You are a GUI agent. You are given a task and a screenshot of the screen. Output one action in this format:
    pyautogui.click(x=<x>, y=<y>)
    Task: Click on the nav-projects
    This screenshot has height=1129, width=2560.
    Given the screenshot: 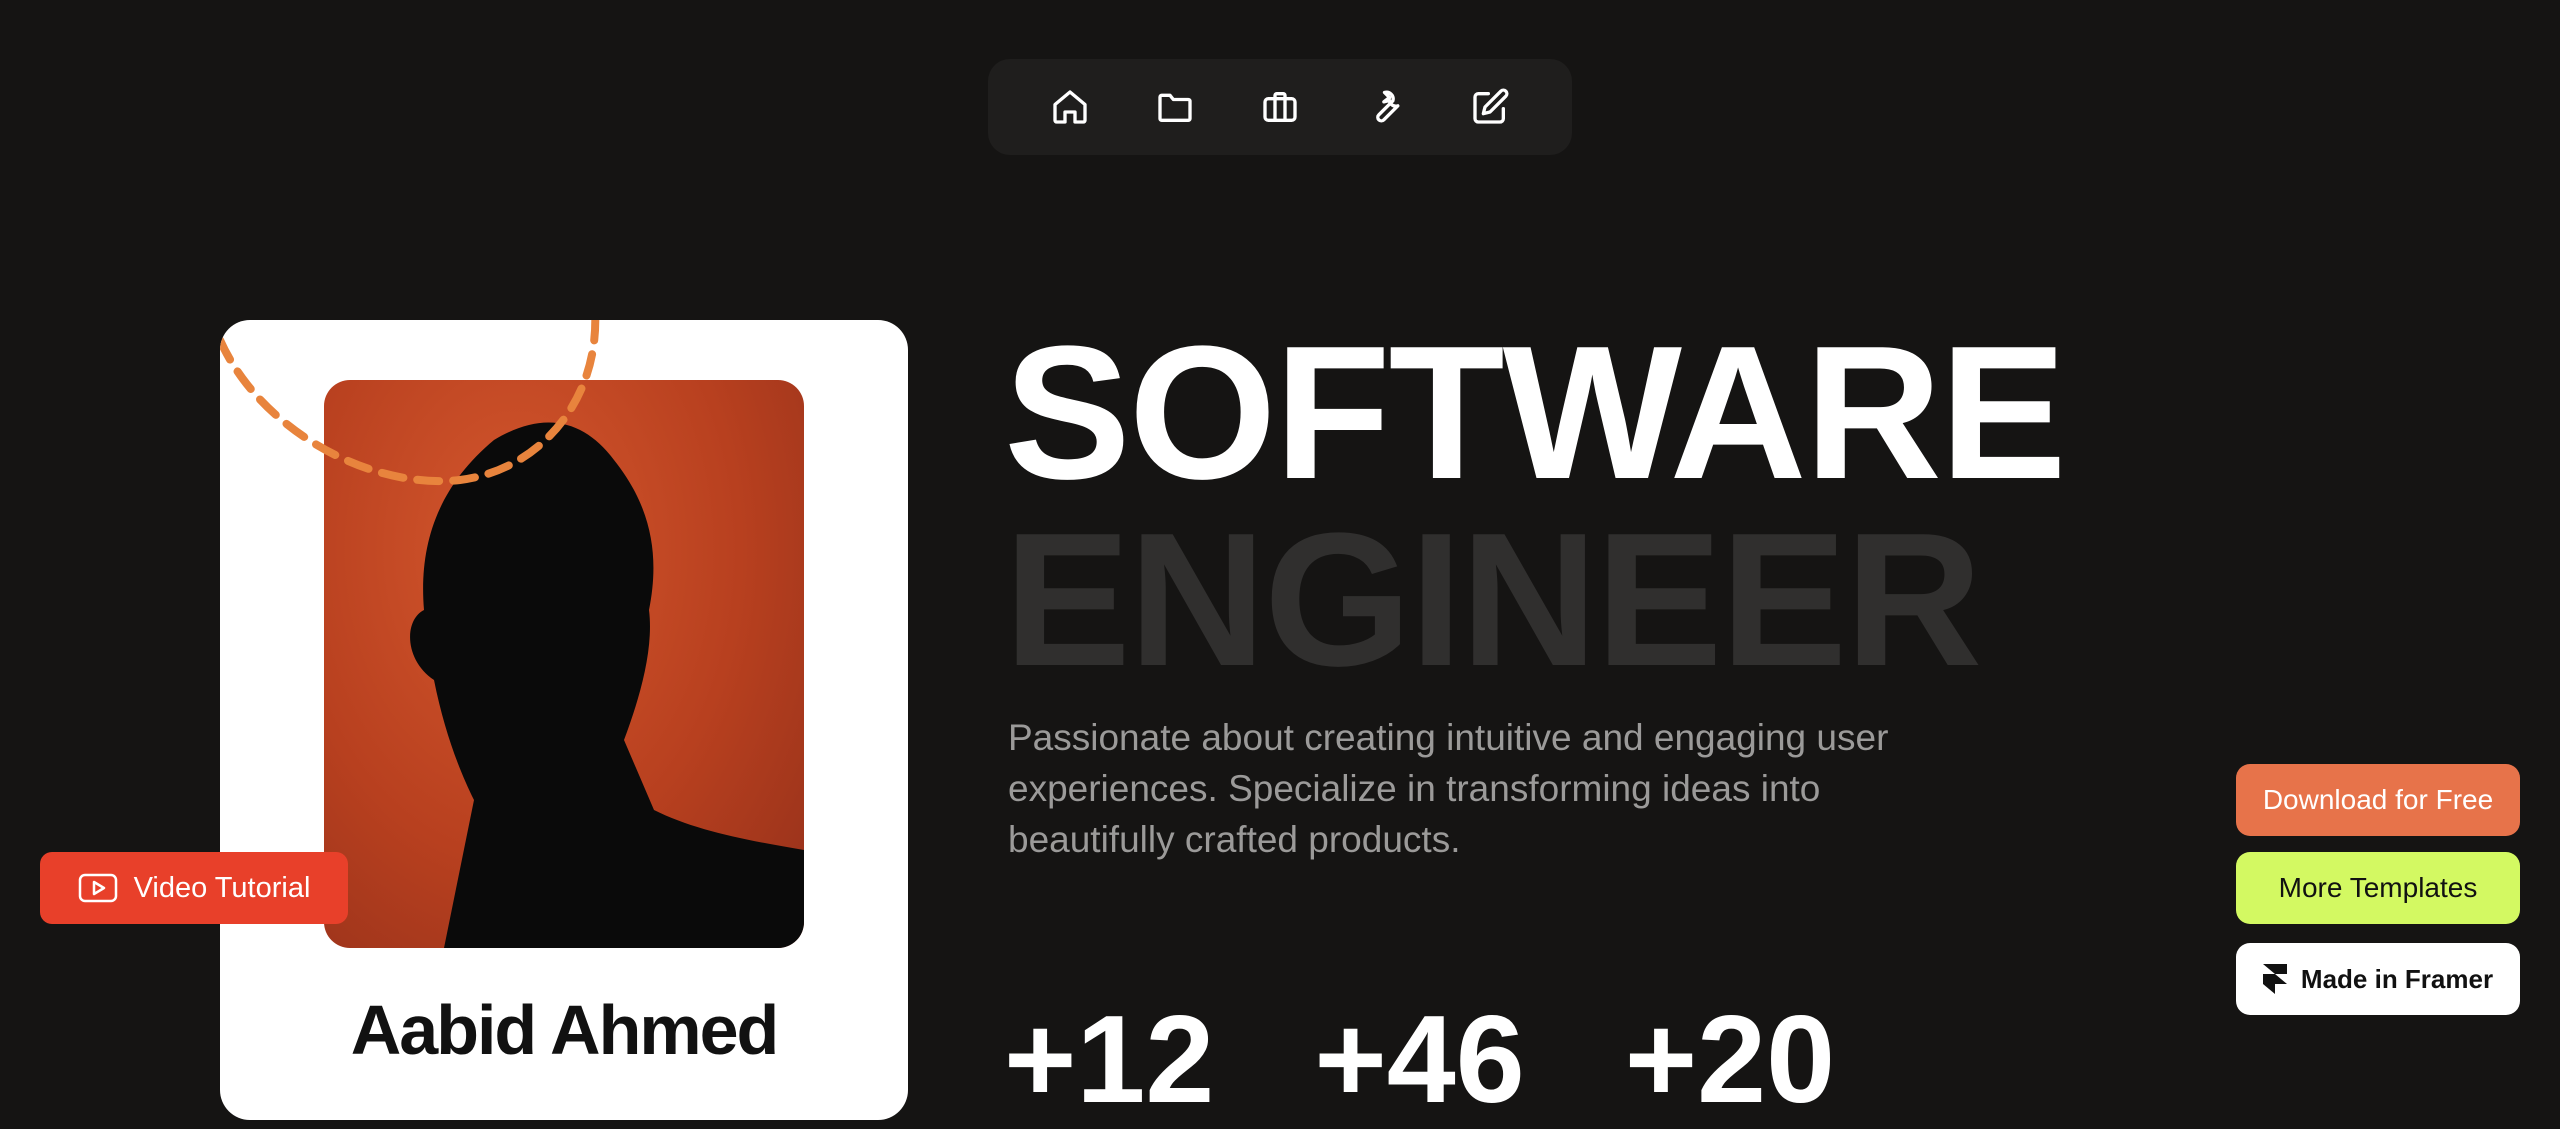 What is the action you would take?
    pyautogui.click(x=1175, y=107)
    